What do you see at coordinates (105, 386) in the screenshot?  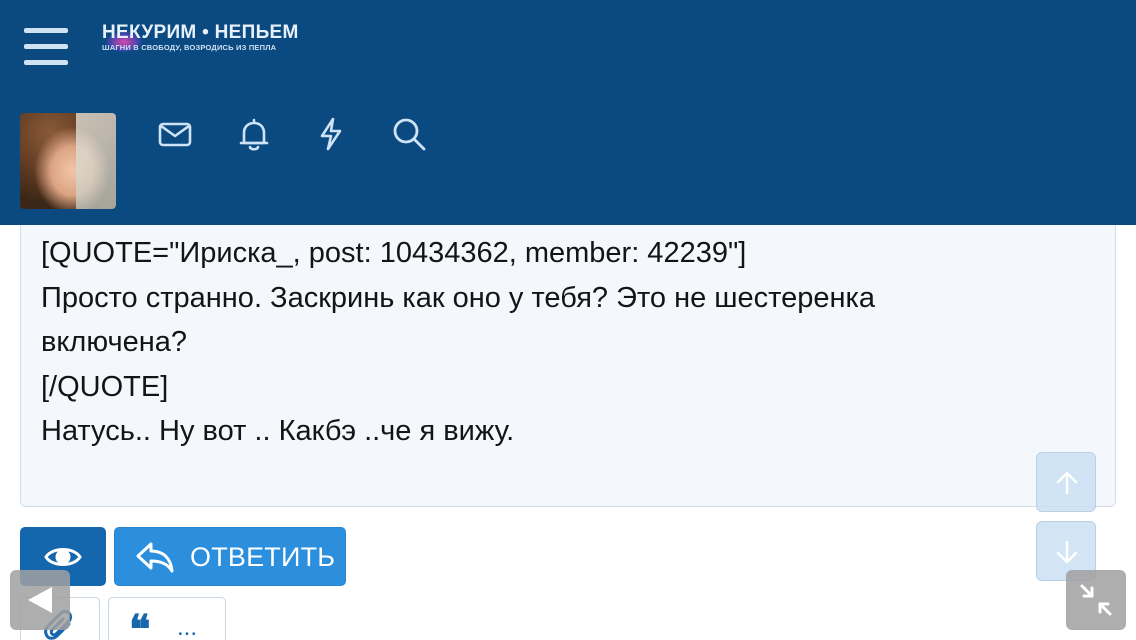 I see `editor-line: [/QUOTE]` at bounding box center [105, 386].